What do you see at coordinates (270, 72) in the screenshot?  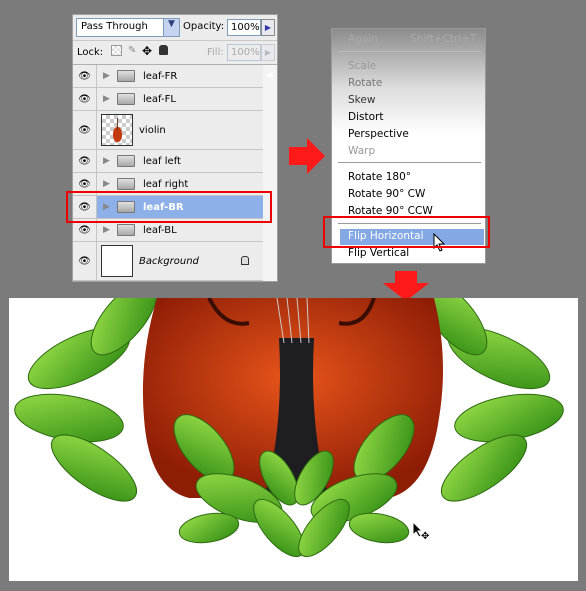 I see `scroll-up-icon` at bounding box center [270, 72].